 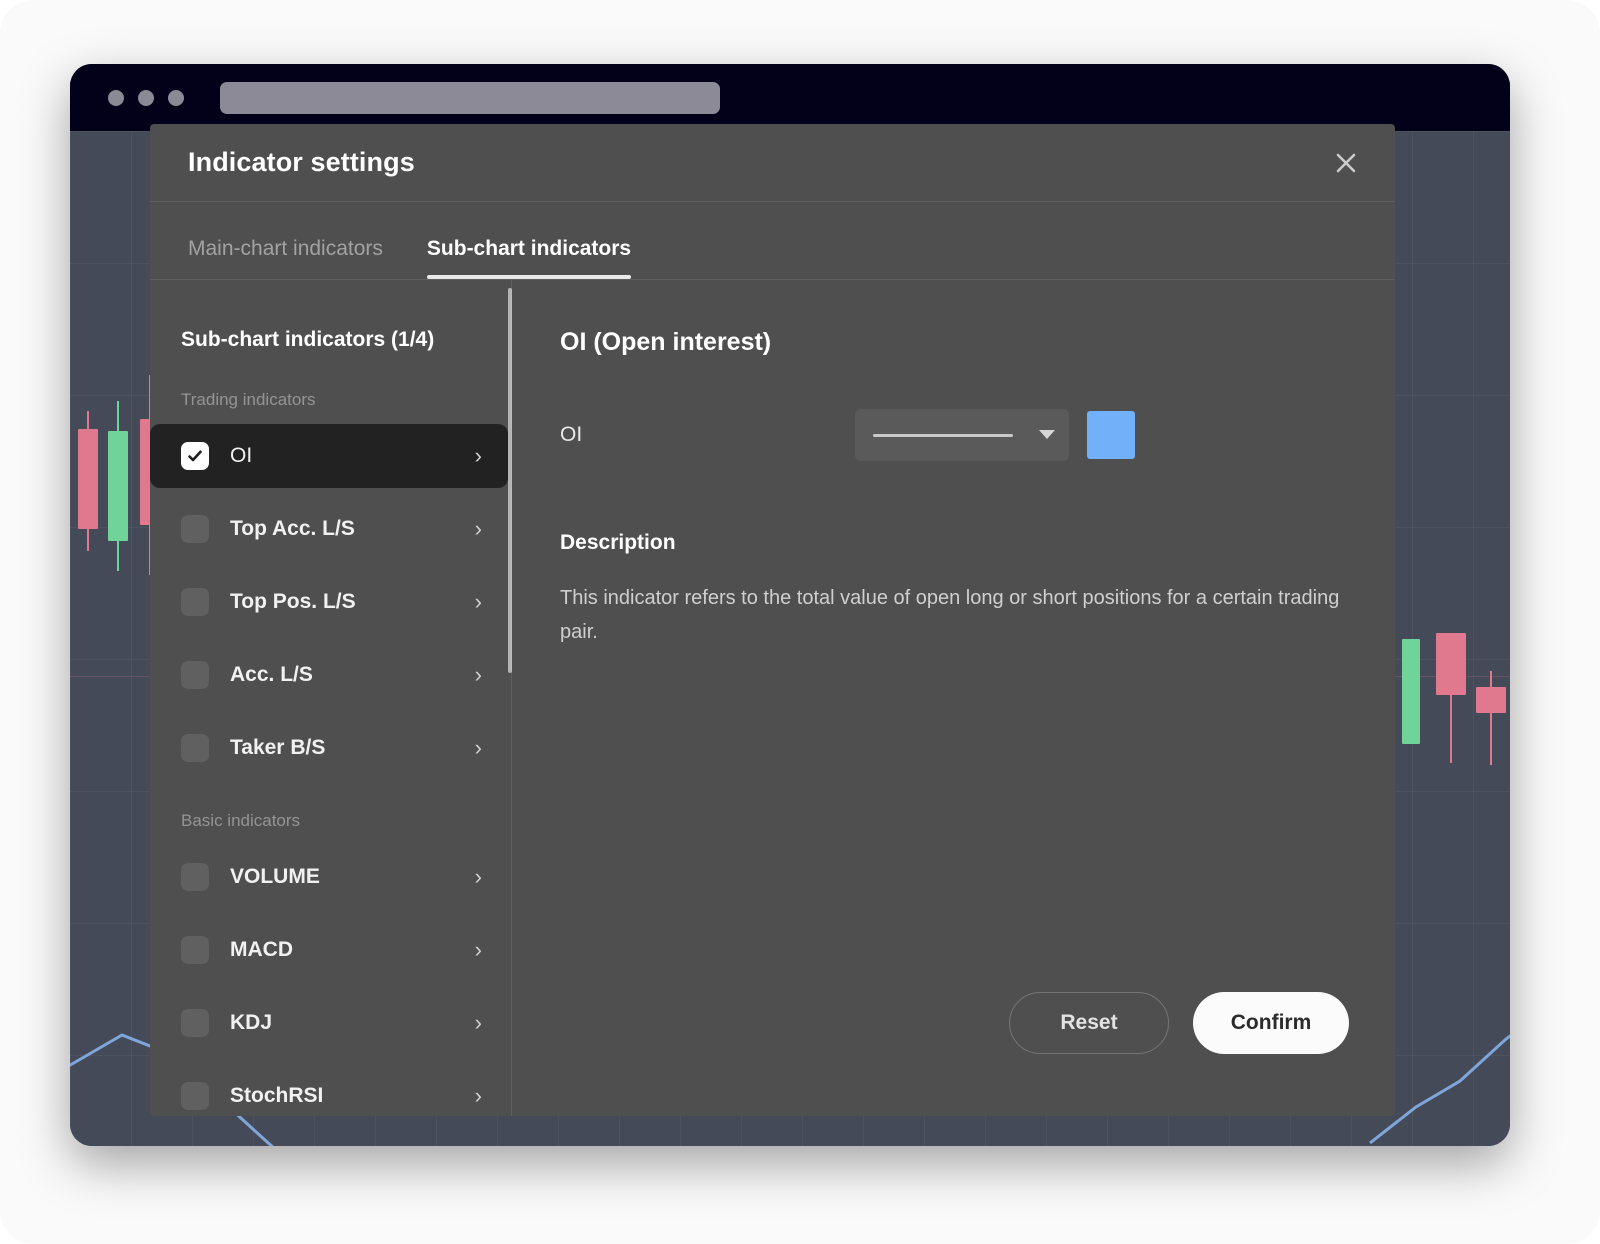 What do you see at coordinates (1271, 1023) in the screenshot?
I see `confirm-button: Confirm` at bounding box center [1271, 1023].